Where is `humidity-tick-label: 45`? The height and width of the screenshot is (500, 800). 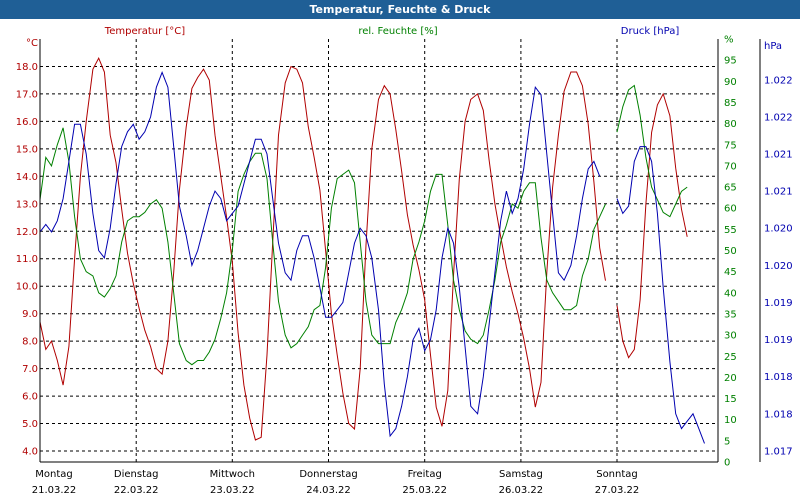 humidity-tick-label: 45 is located at coordinates (730, 272).